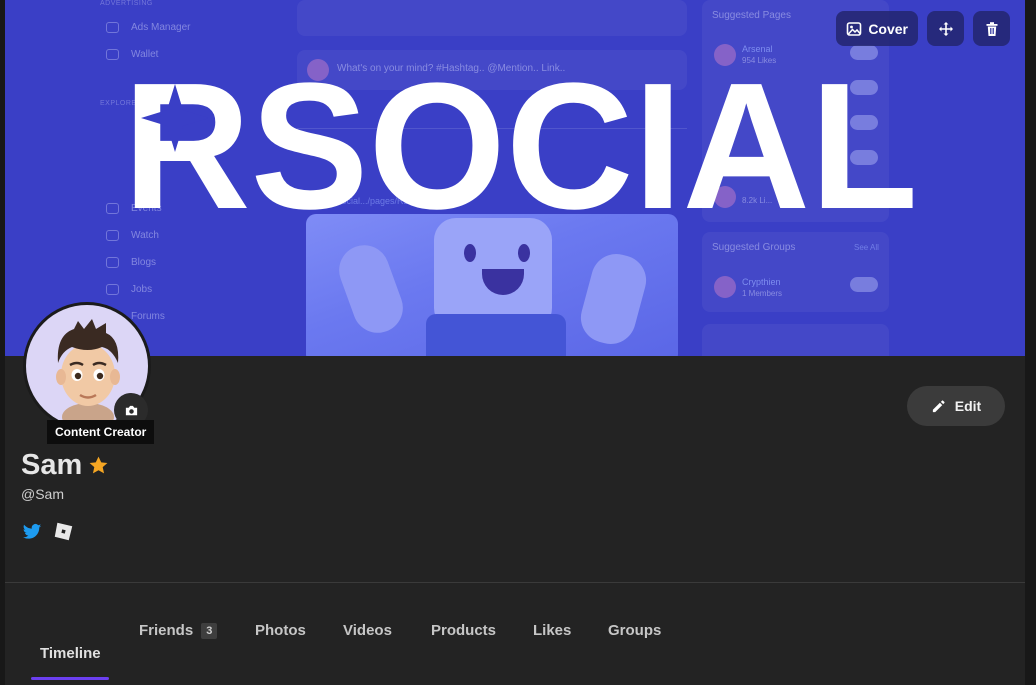  What do you see at coordinates (166, 630) in the screenshot?
I see `tab-label: Friends` at bounding box center [166, 630].